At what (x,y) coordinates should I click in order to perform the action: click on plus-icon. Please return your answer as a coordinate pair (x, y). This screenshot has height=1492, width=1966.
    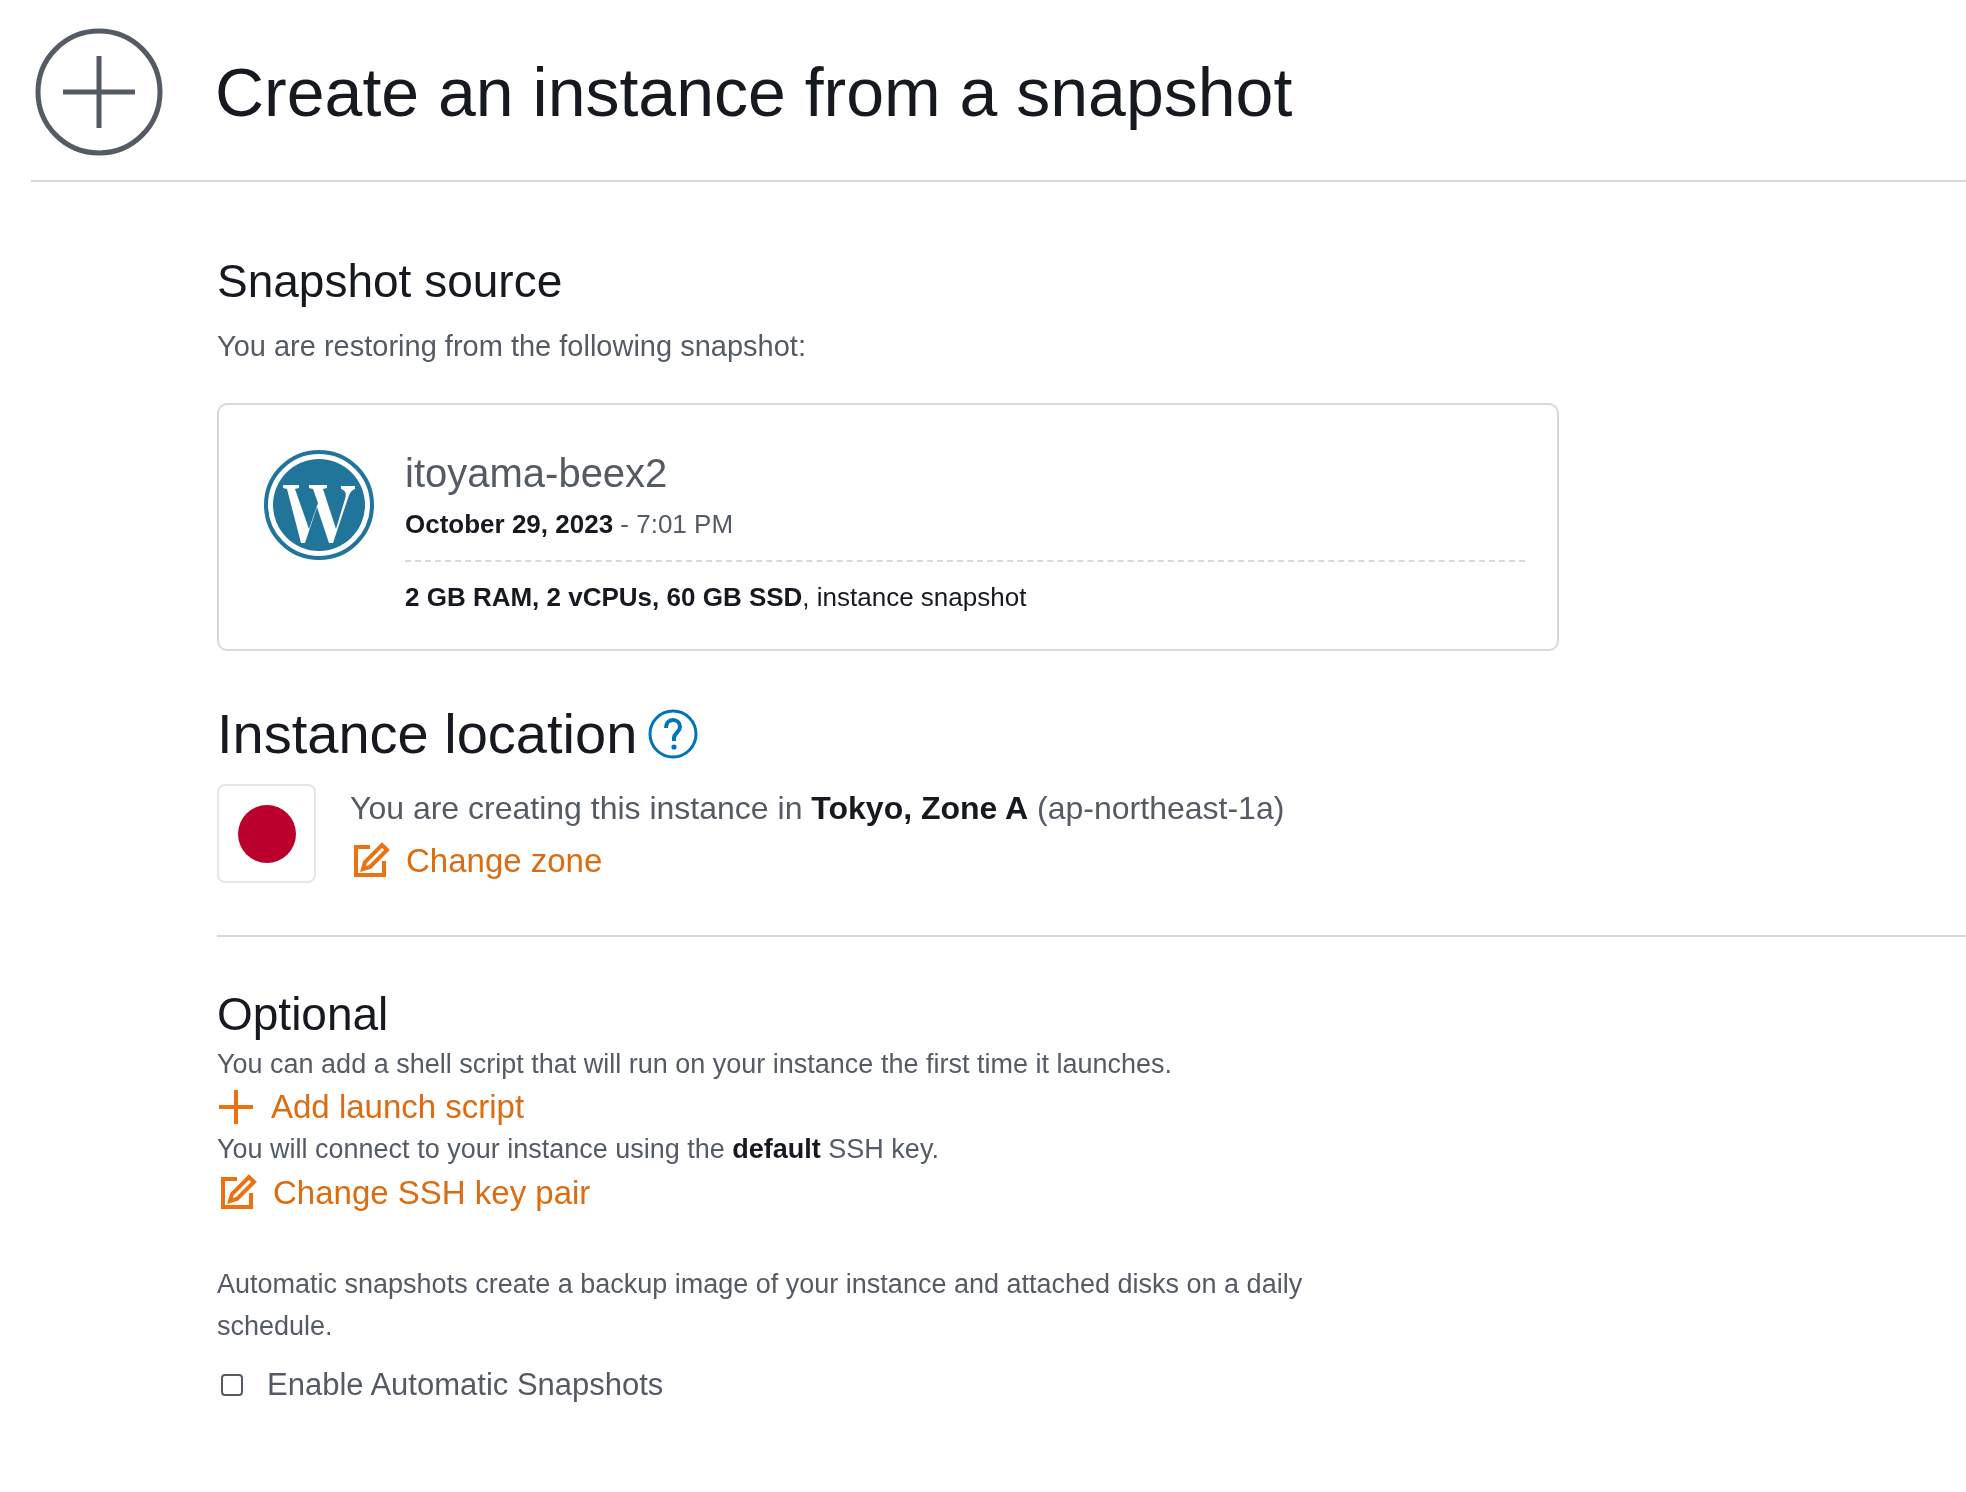
    Looking at the image, I should click on (236, 1107).